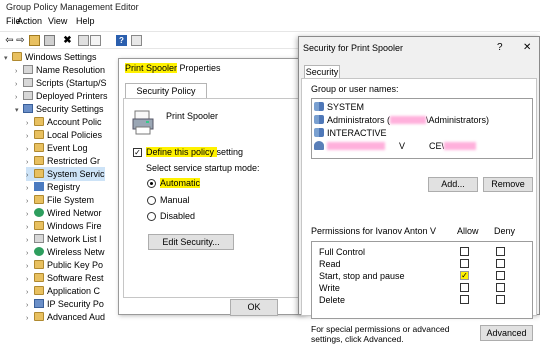 This screenshot has height=344, width=540. I want to click on tree-item: › File System, so click(60, 200).